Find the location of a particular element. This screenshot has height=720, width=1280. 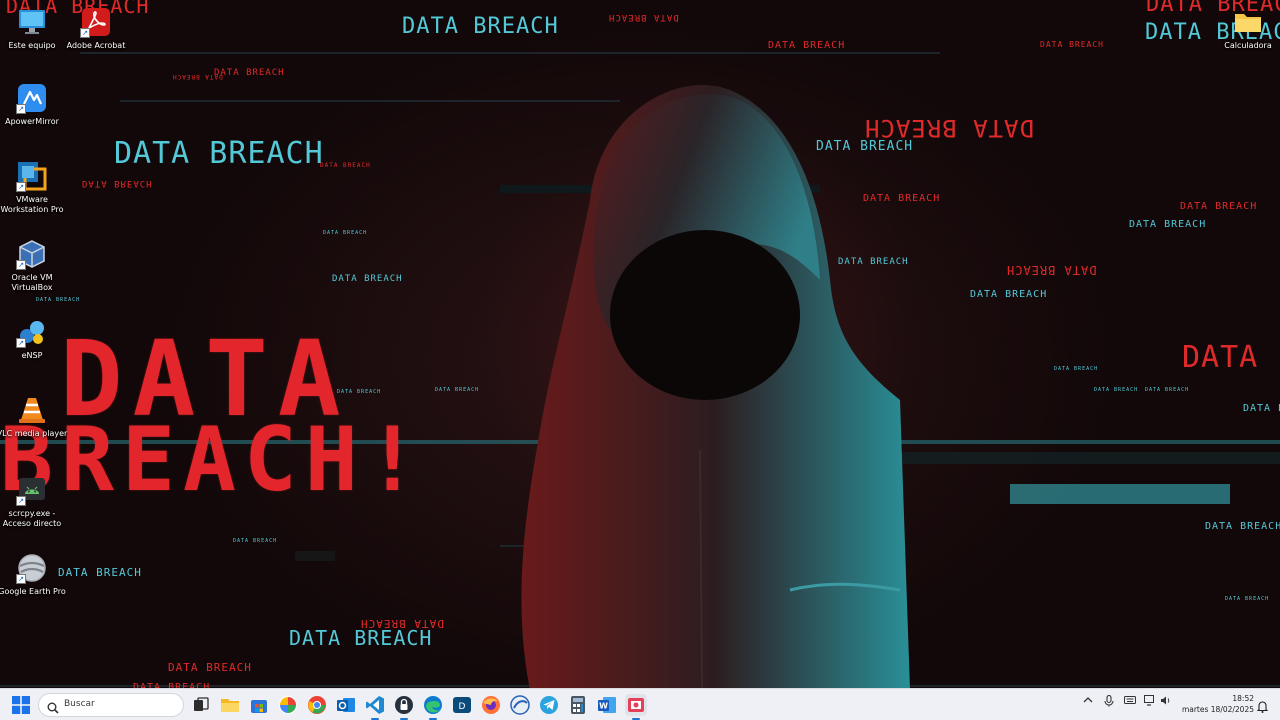

file-explorer-icon is located at coordinates (230, 705).